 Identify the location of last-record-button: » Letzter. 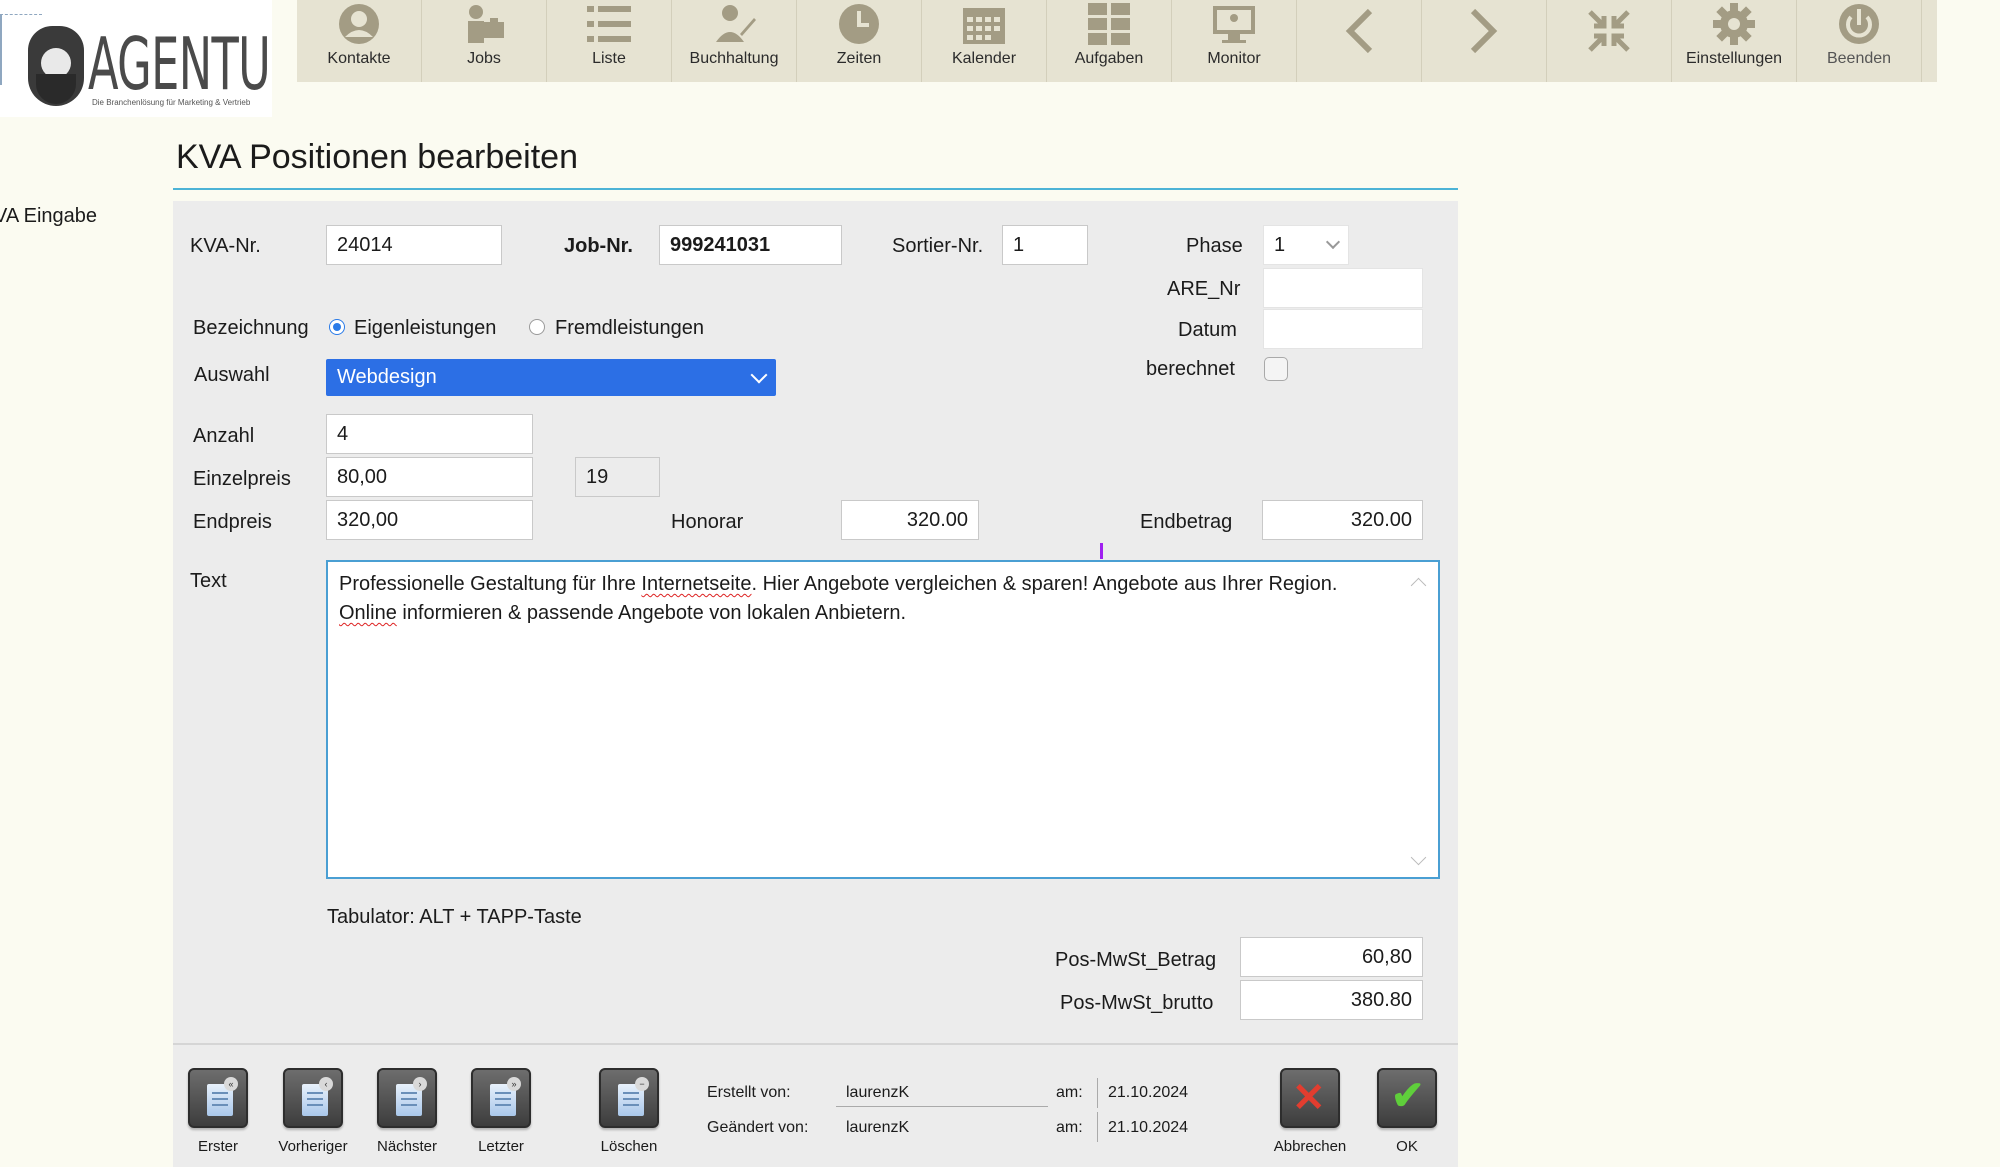
(501, 1111).